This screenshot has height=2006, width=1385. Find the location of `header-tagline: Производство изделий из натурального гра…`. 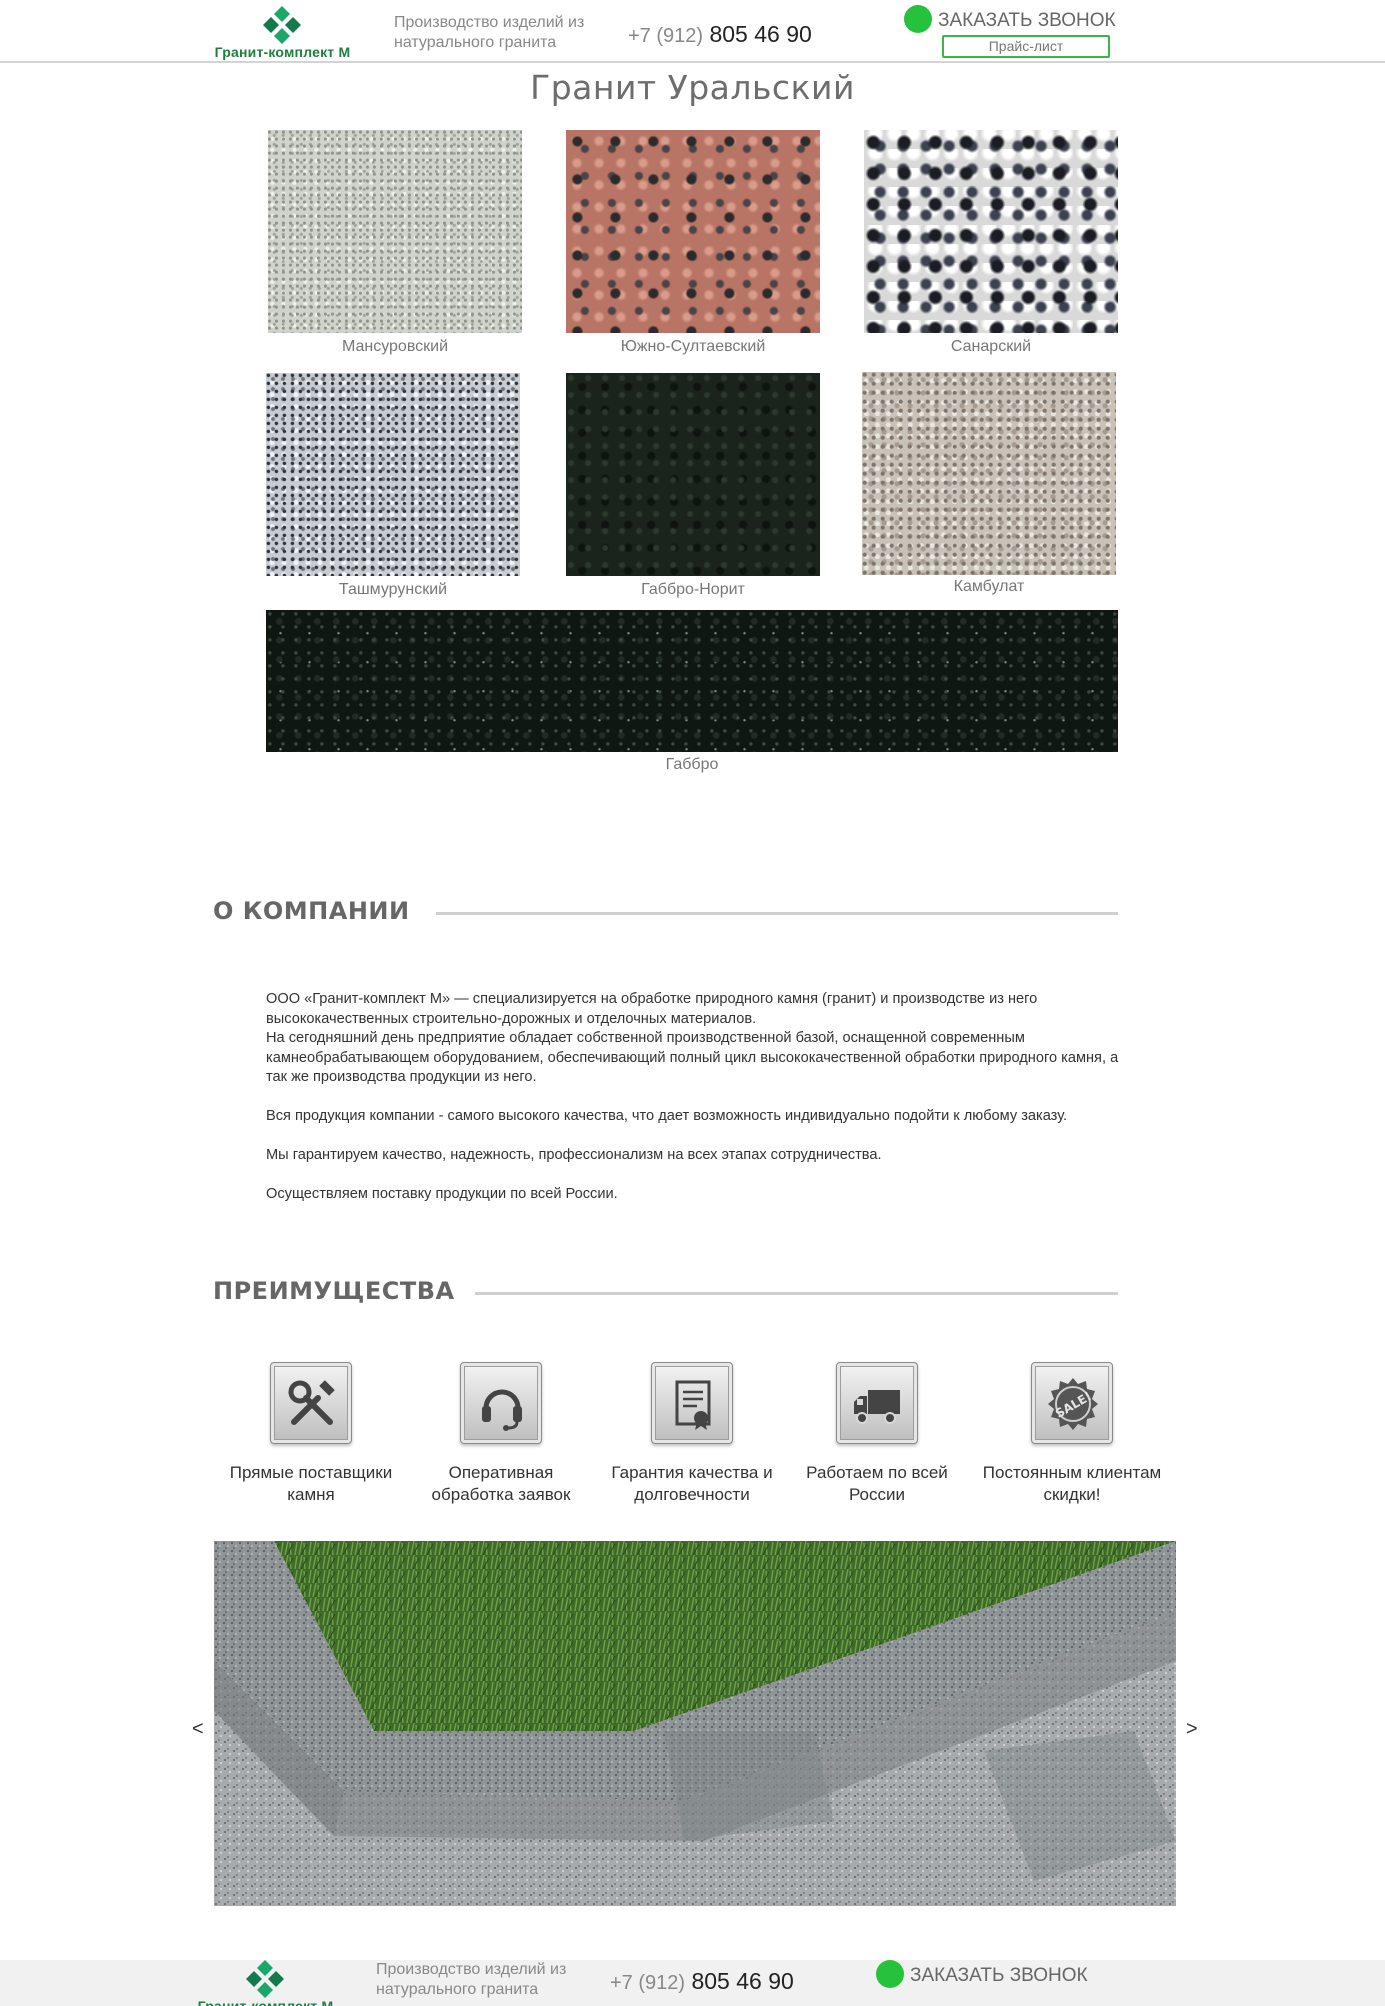

header-tagline: Производство изделий из натурального гра… is located at coordinates (489, 32).